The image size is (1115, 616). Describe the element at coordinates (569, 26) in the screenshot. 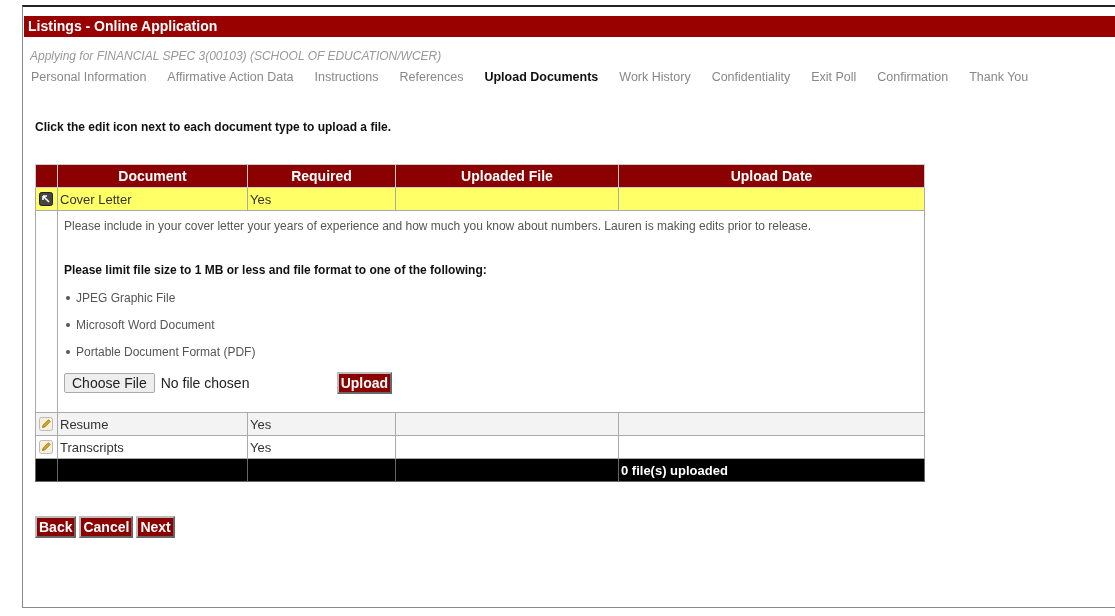

I see `window-title: Listings - Online Application` at that location.